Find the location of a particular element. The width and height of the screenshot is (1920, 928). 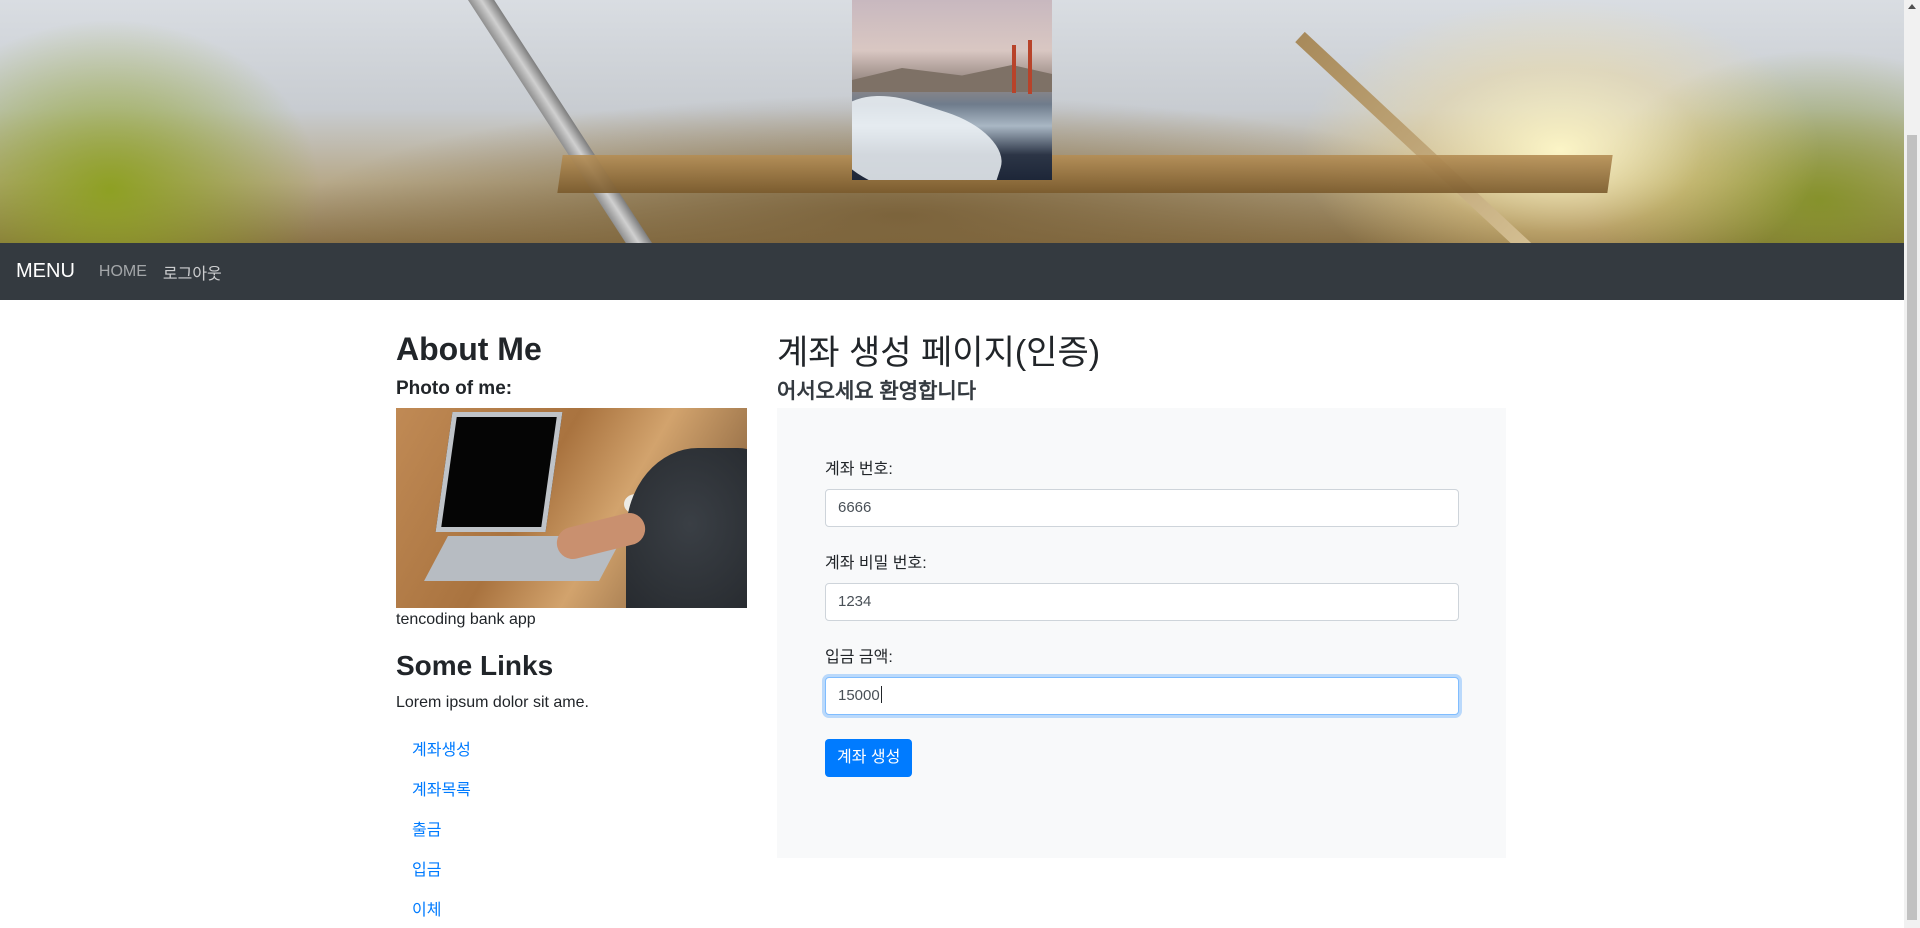

sidebar-link-create-account: 계좌생성 is located at coordinates (441, 750).